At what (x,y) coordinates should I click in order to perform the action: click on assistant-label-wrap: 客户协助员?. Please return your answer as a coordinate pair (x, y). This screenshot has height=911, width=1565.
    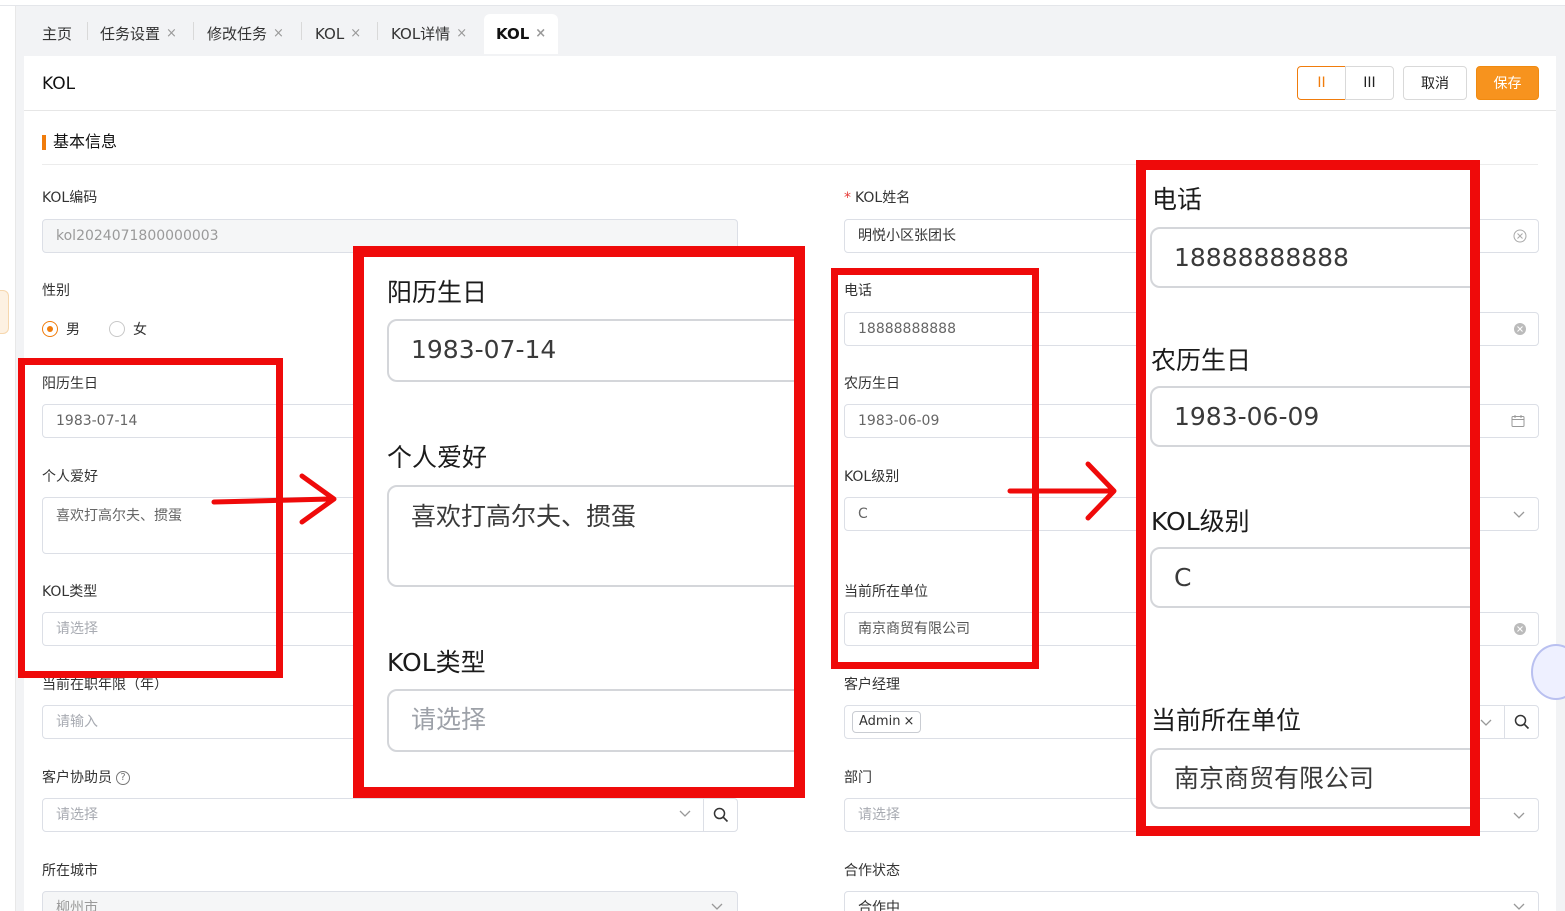
    Looking at the image, I should click on (86, 778).